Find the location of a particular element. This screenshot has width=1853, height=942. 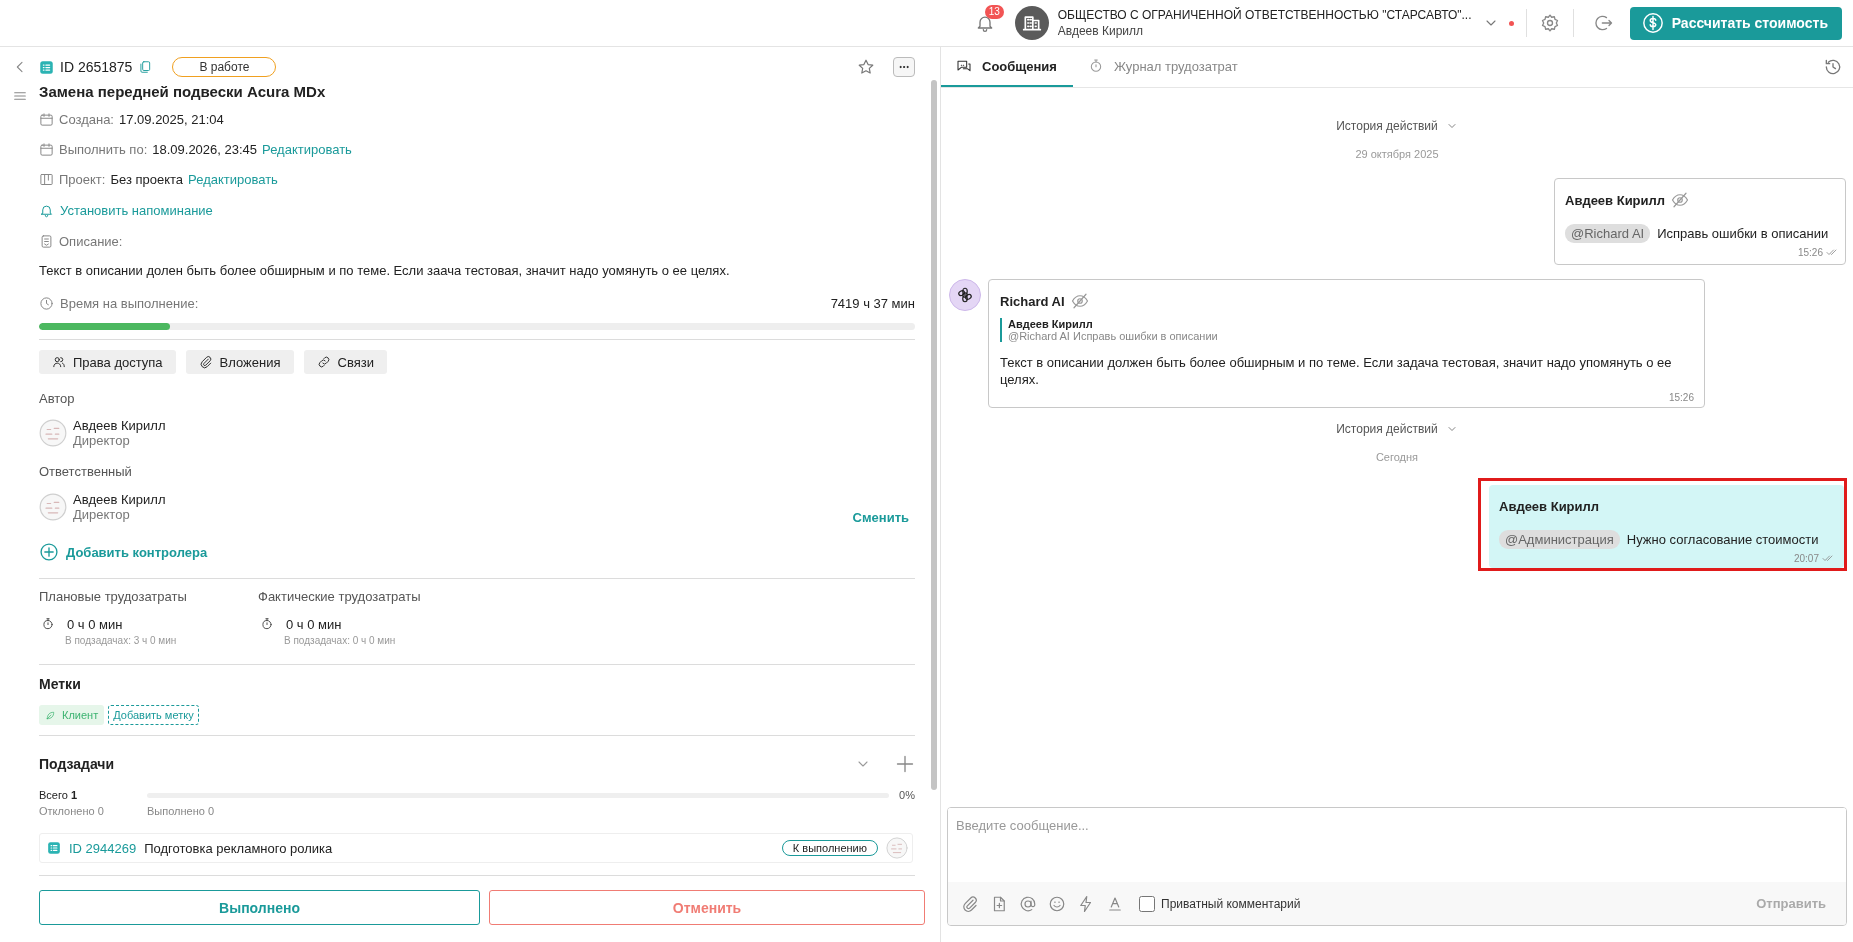

date-separator: Сегодня is located at coordinates (1397, 457).